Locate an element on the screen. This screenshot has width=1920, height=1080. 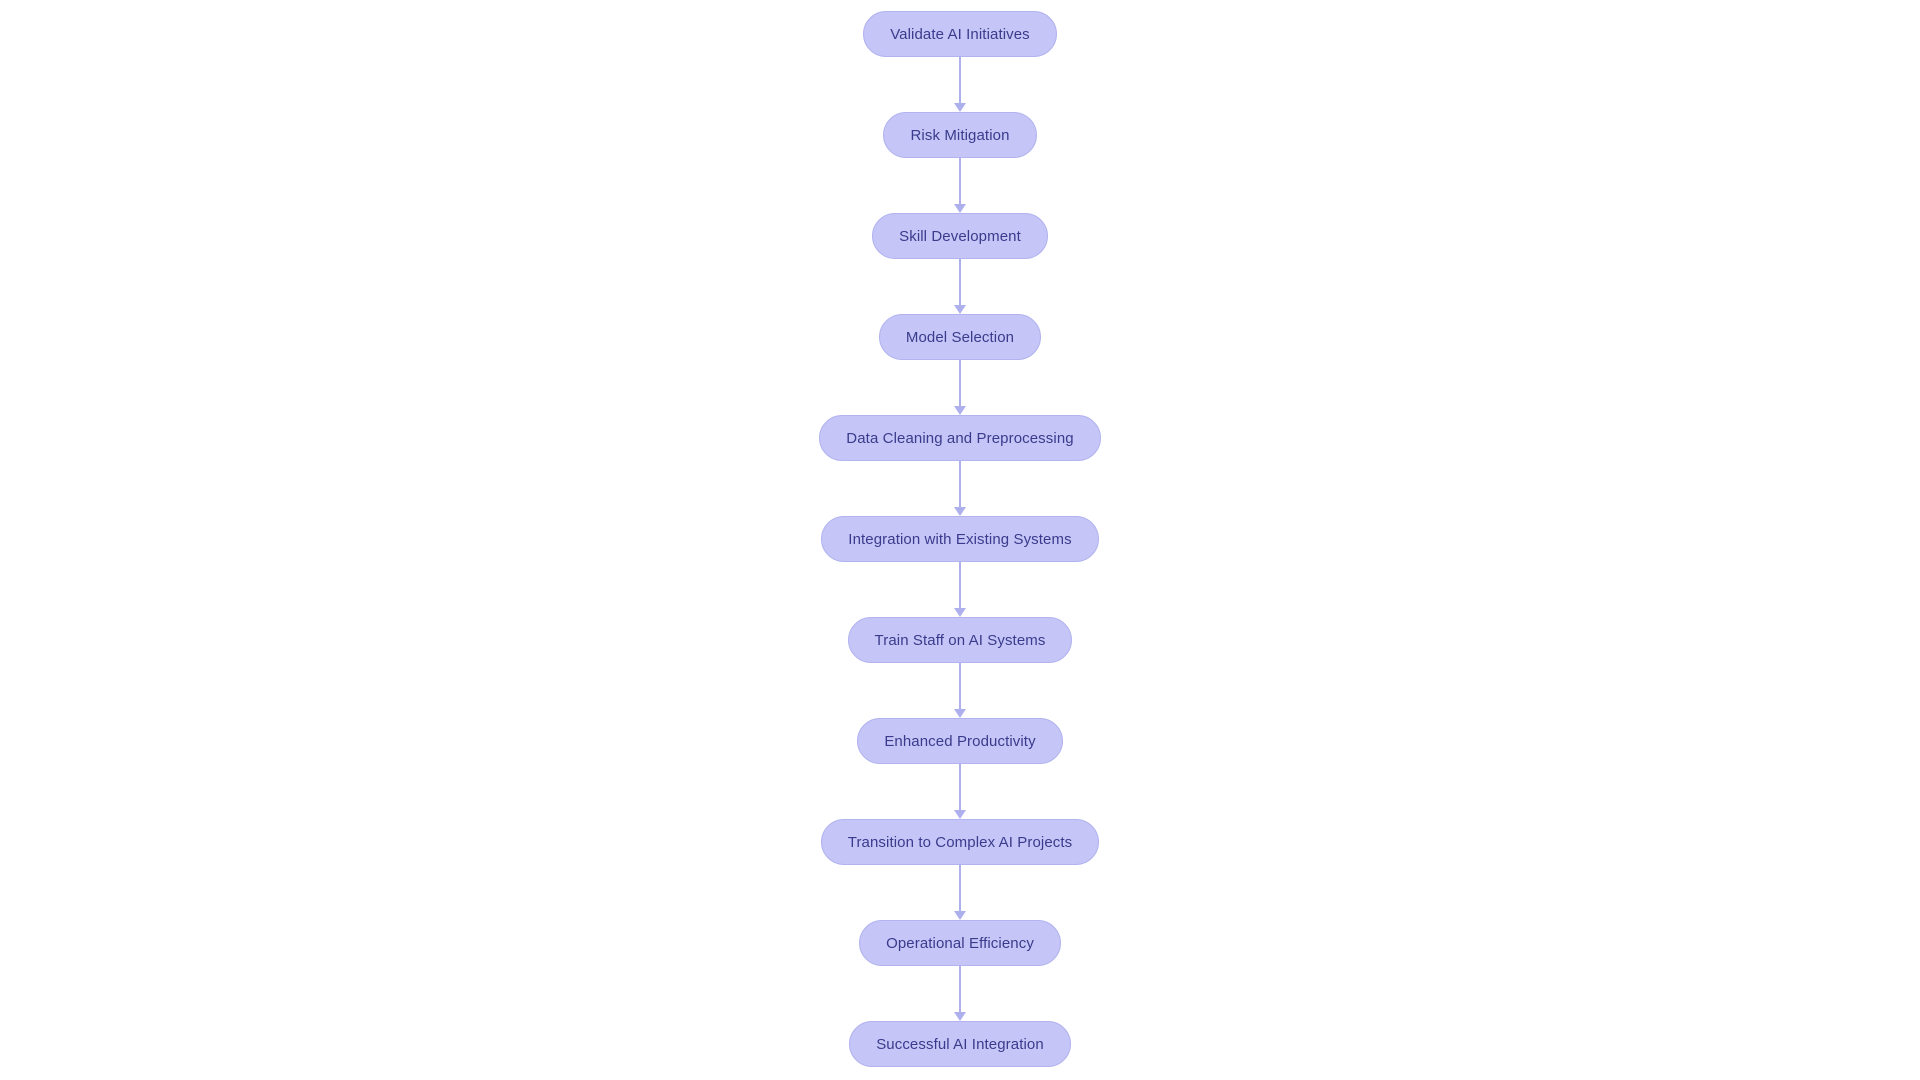
flow-node-label: Integration with Existing Systems is located at coordinates (960, 539).